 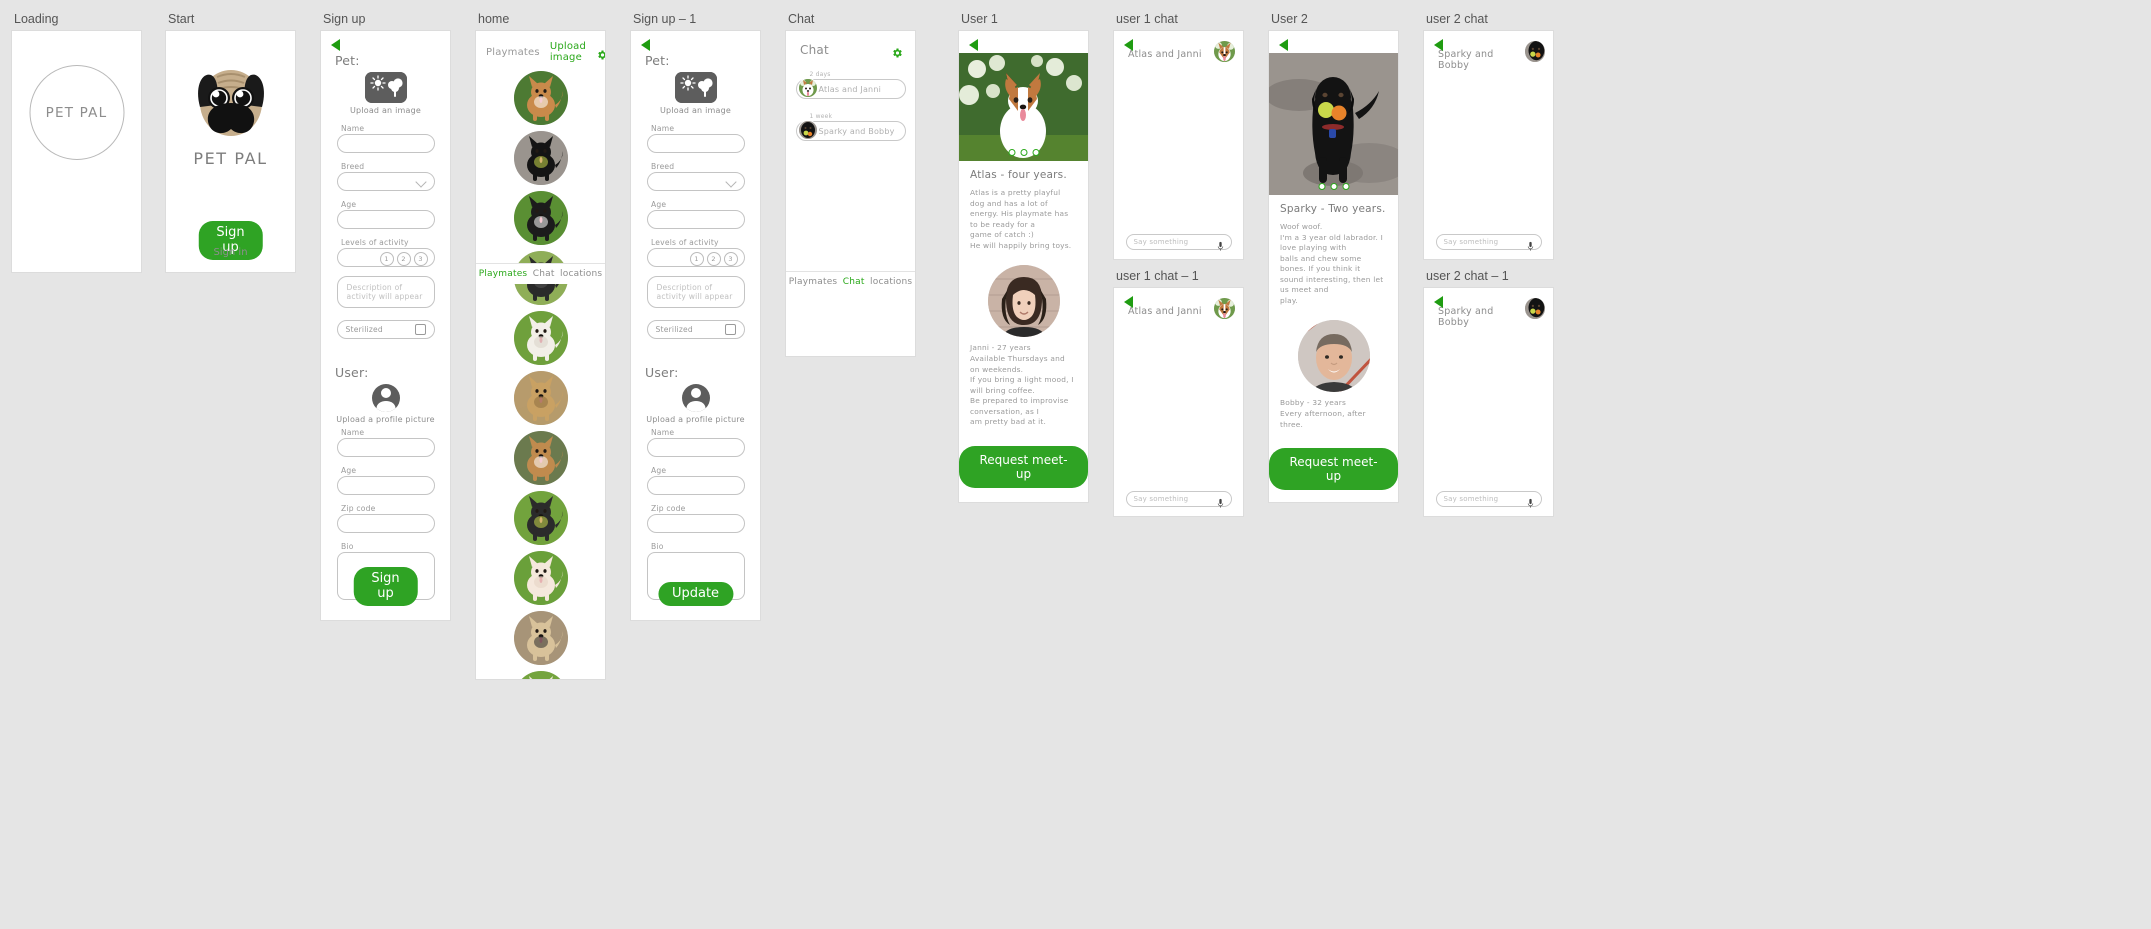 I want to click on chat-input-placeholder: Say something, so click(x=1161, y=499).